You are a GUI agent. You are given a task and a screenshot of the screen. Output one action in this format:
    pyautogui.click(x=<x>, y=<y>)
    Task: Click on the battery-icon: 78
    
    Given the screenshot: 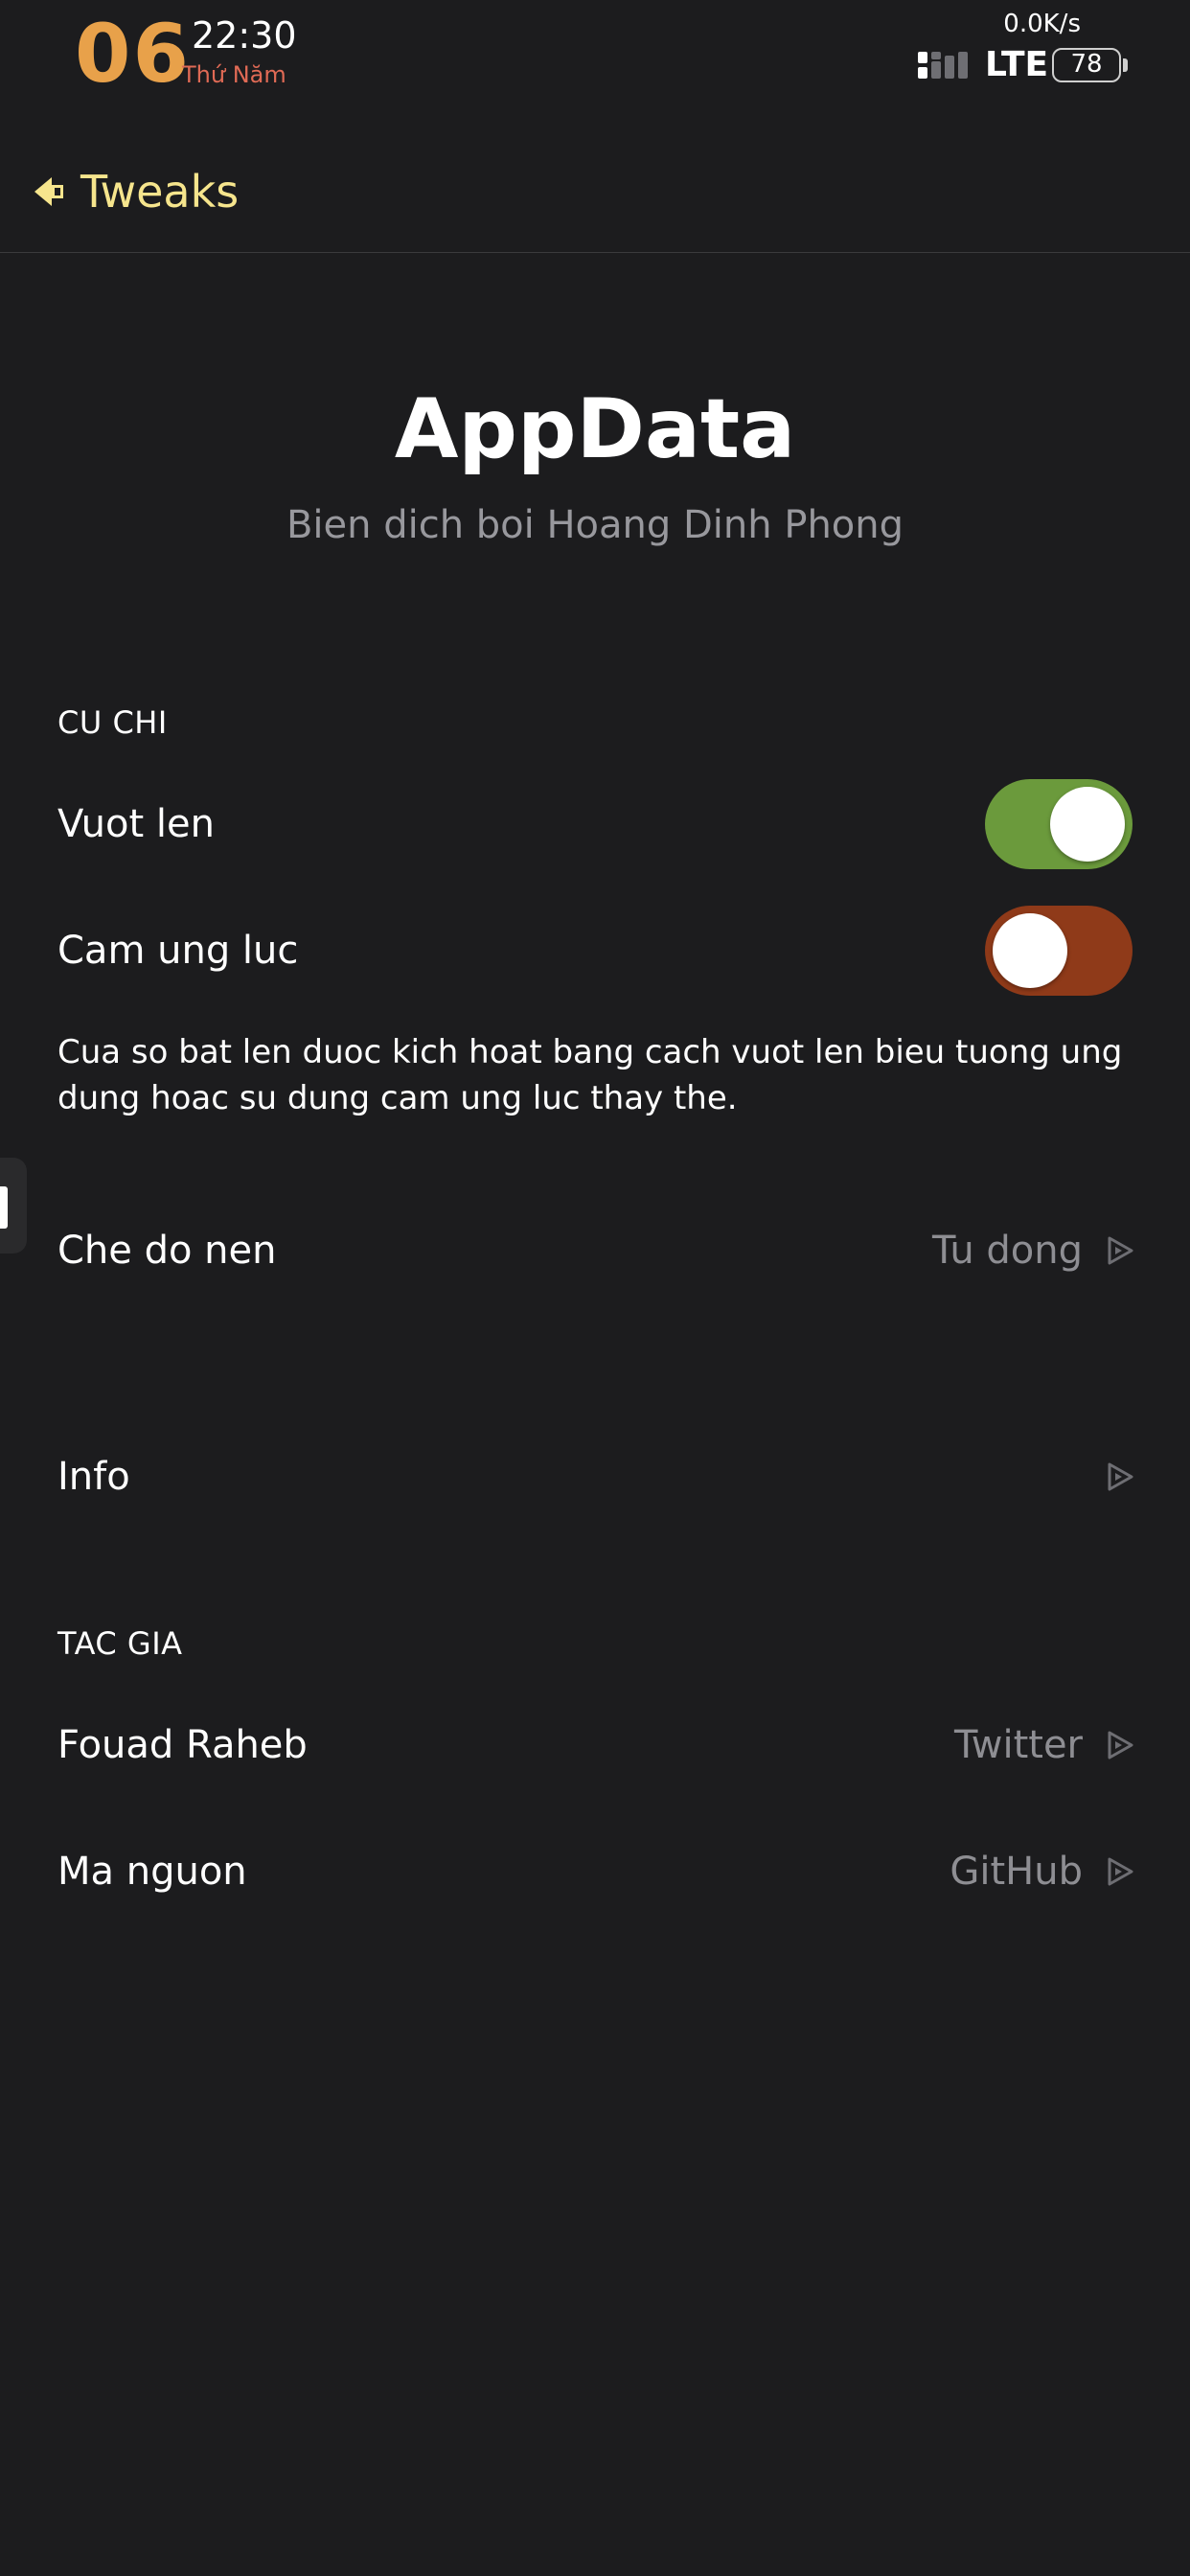 What is the action you would take?
    pyautogui.click(x=1087, y=65)
    